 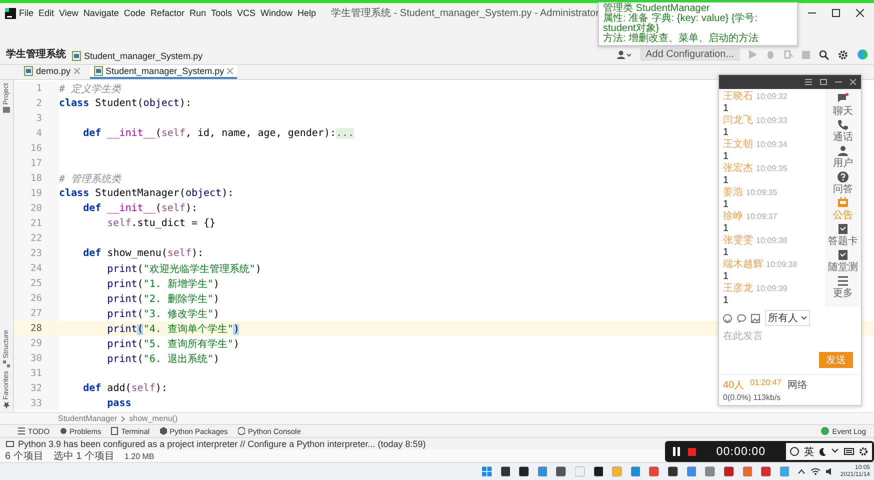 I want to click on chat-sidebar-tab: 随堂测, so click(x=843, y=261).